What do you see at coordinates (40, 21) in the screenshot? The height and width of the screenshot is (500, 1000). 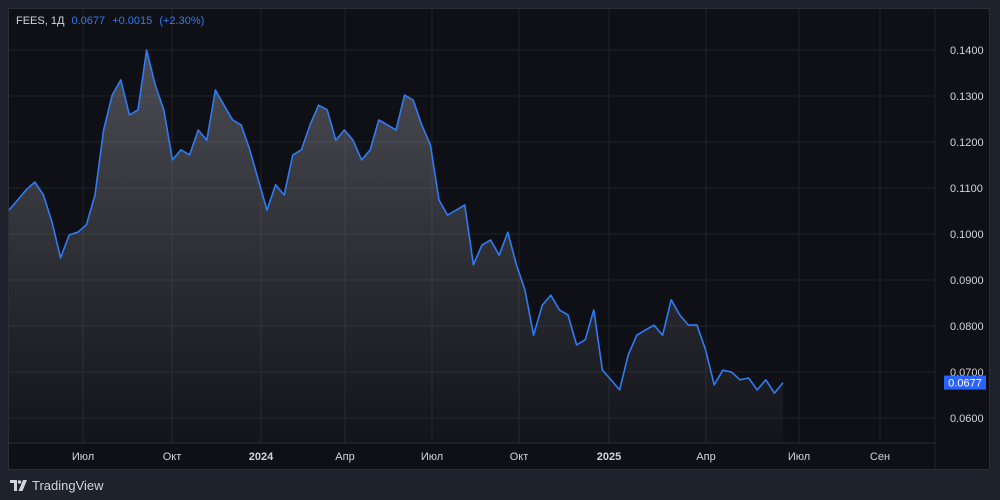 I see `symbol-label: FEES, 1Д` at bounding box center [40, 21].